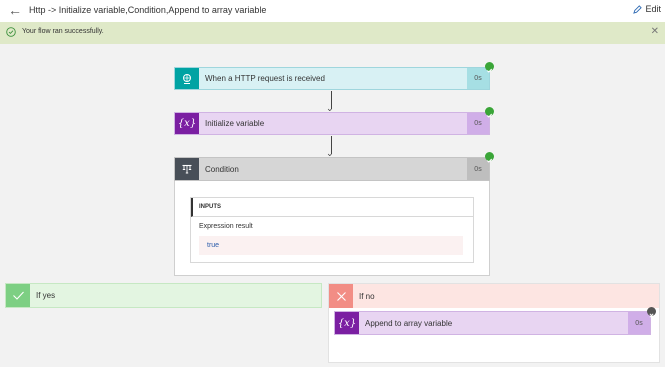  Describe the element at coordinates (409, 323) in the screenshot. I see `step-label: Append to array variable` at that location.